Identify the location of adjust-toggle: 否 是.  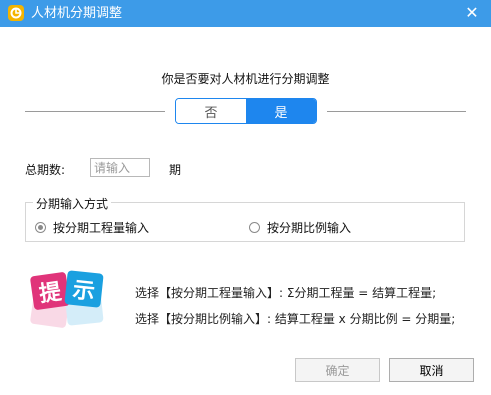
(246, 111).